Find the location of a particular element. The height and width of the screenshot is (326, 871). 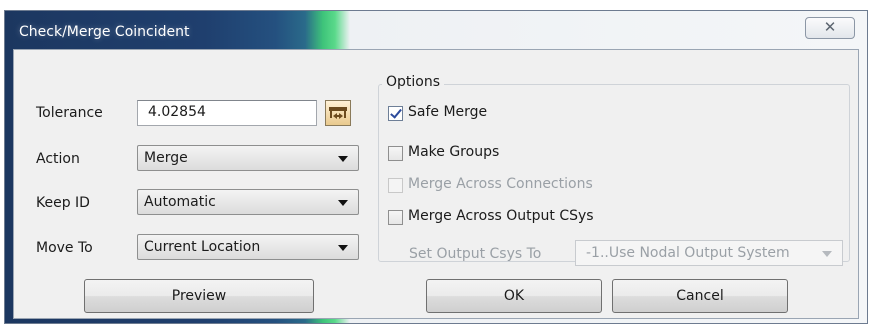

action-select: Merge is located at coordinates (248, 158).